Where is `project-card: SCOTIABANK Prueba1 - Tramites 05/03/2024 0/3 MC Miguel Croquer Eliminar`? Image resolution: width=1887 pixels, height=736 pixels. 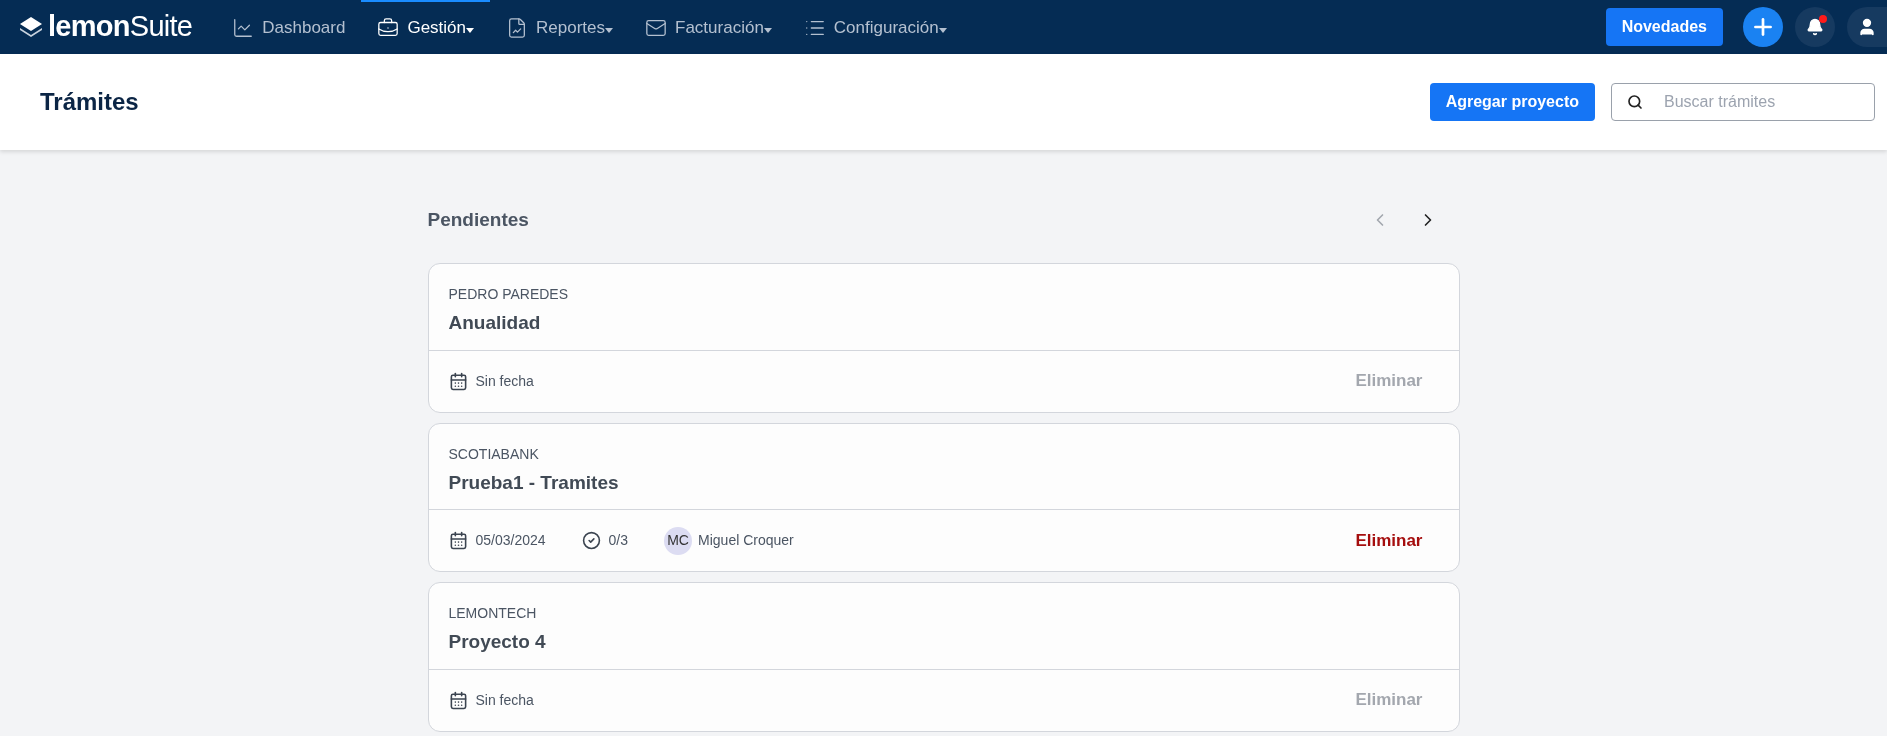 project-card: SCOTIABANK Prueba1 - Tramites 05/03/2024 0/3 MC Miguel Croquer Eliminar is located at coordinates (943, 497).